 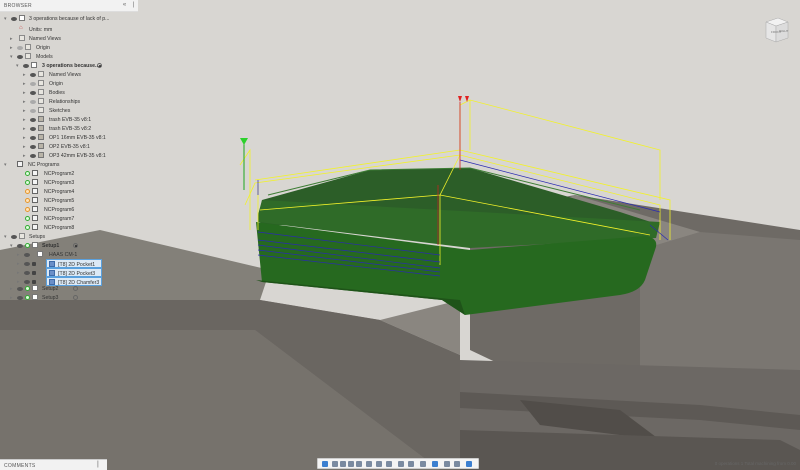 What do you see at coordinates (69, 245) in the screenshot?
I see `setup1-item: ▾ Setup1` at bounding box center [69, 245].